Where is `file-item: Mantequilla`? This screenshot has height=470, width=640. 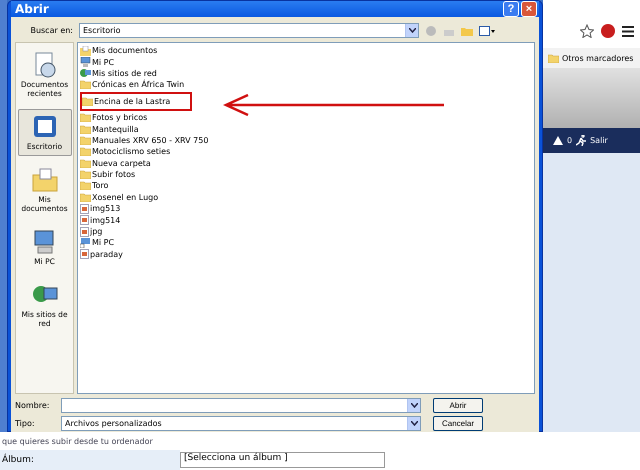 file-item: Mantequilla is located at coordinates (109, 129).